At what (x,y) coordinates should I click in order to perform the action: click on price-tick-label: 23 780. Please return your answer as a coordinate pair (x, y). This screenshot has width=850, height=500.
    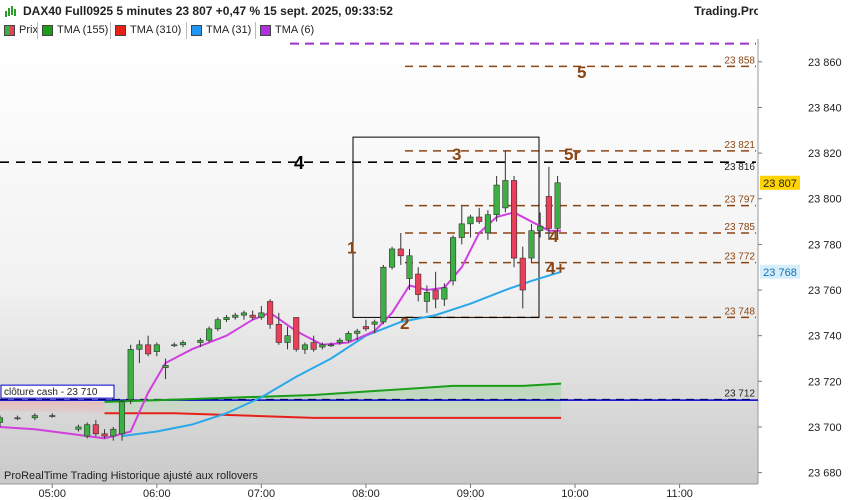
    Looking at the image, I should click on (825, 245).